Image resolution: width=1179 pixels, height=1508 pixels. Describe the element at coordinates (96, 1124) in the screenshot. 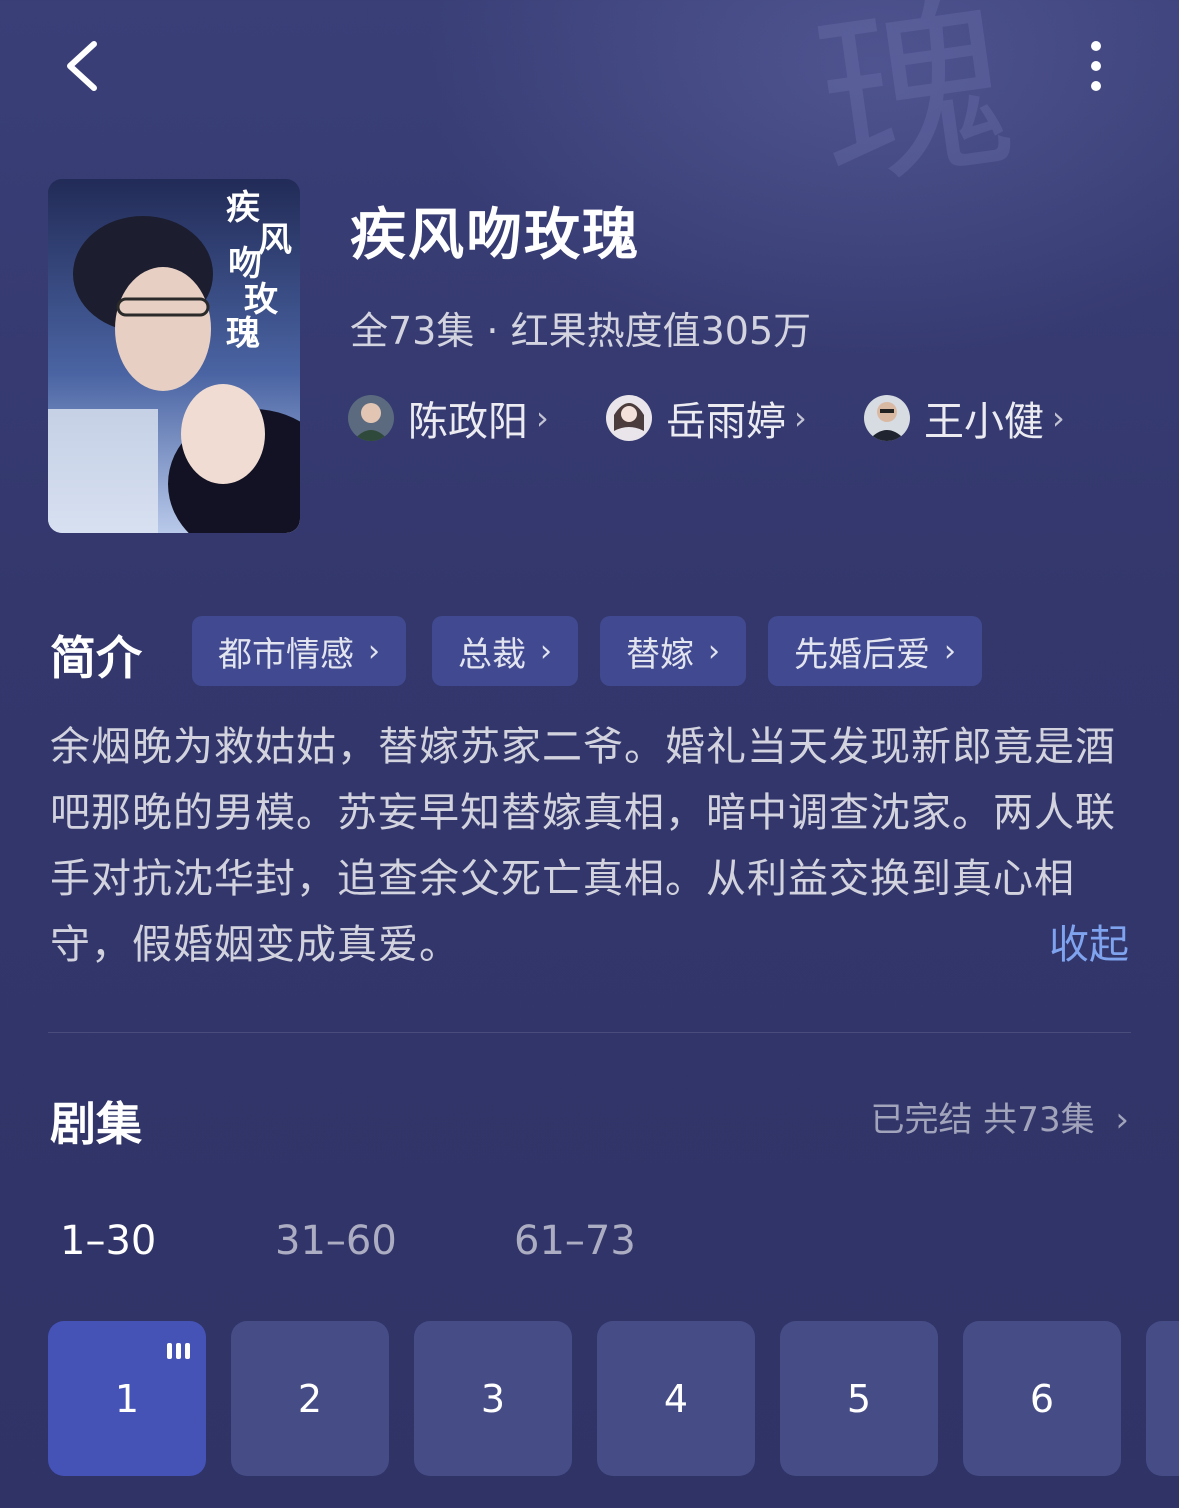

I see `episodes-heading: 剧集` at that location.